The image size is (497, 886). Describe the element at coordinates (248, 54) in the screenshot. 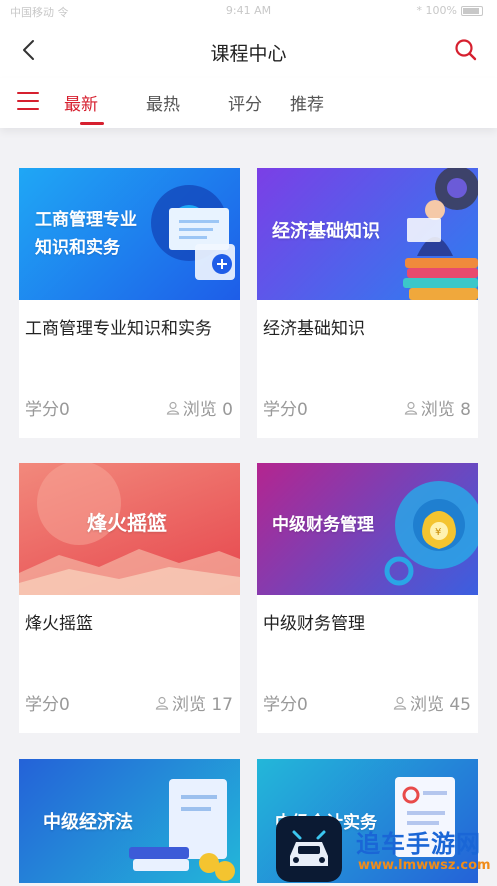

I see `page-title: 课程中心` at that location.